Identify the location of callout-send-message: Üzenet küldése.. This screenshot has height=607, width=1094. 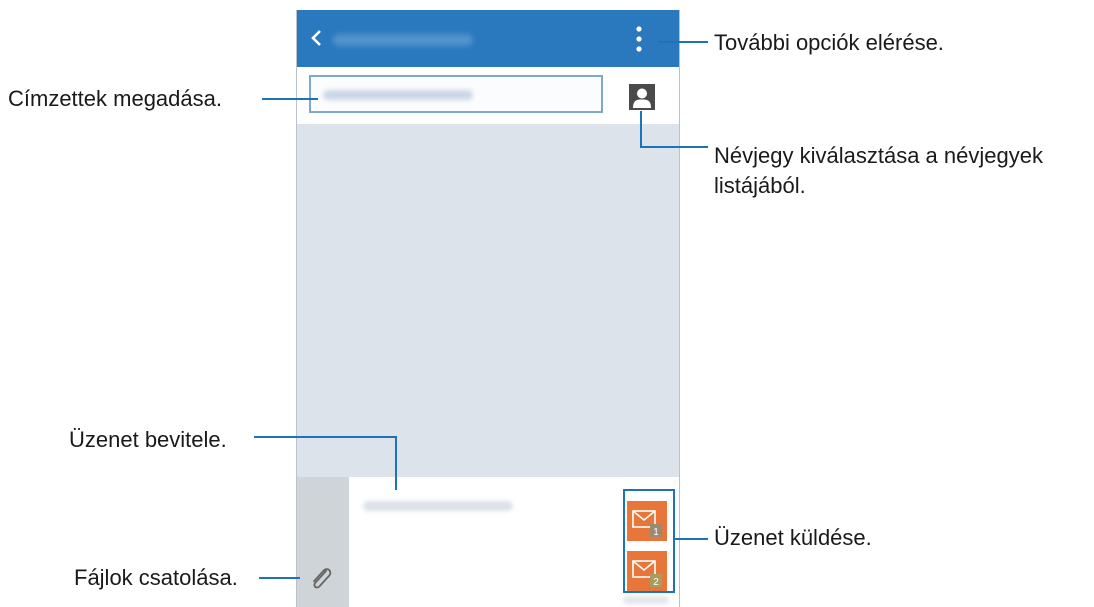
(793, 537).